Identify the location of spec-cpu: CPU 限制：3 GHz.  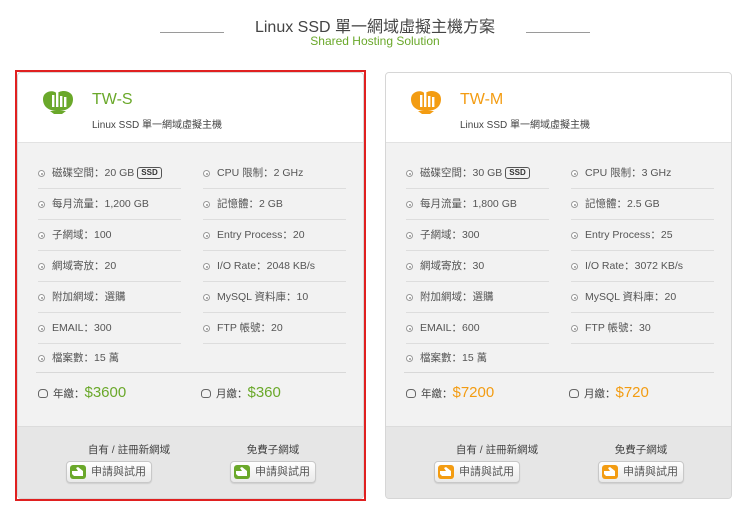
(642, 173).